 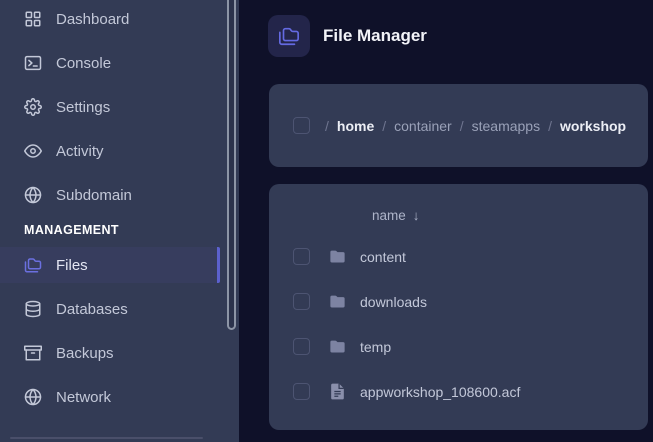 I want to click on file-name: temp, so click(x=376, y=346).